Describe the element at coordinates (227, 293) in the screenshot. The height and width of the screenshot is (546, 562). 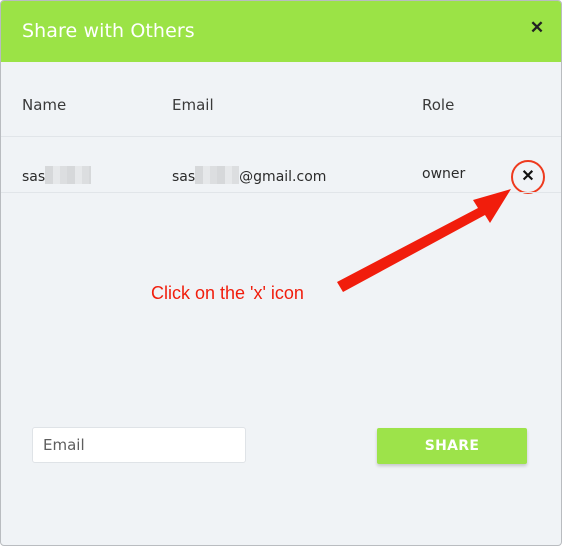
I see `annotation-text: Click on the 'x' icon` at that location.